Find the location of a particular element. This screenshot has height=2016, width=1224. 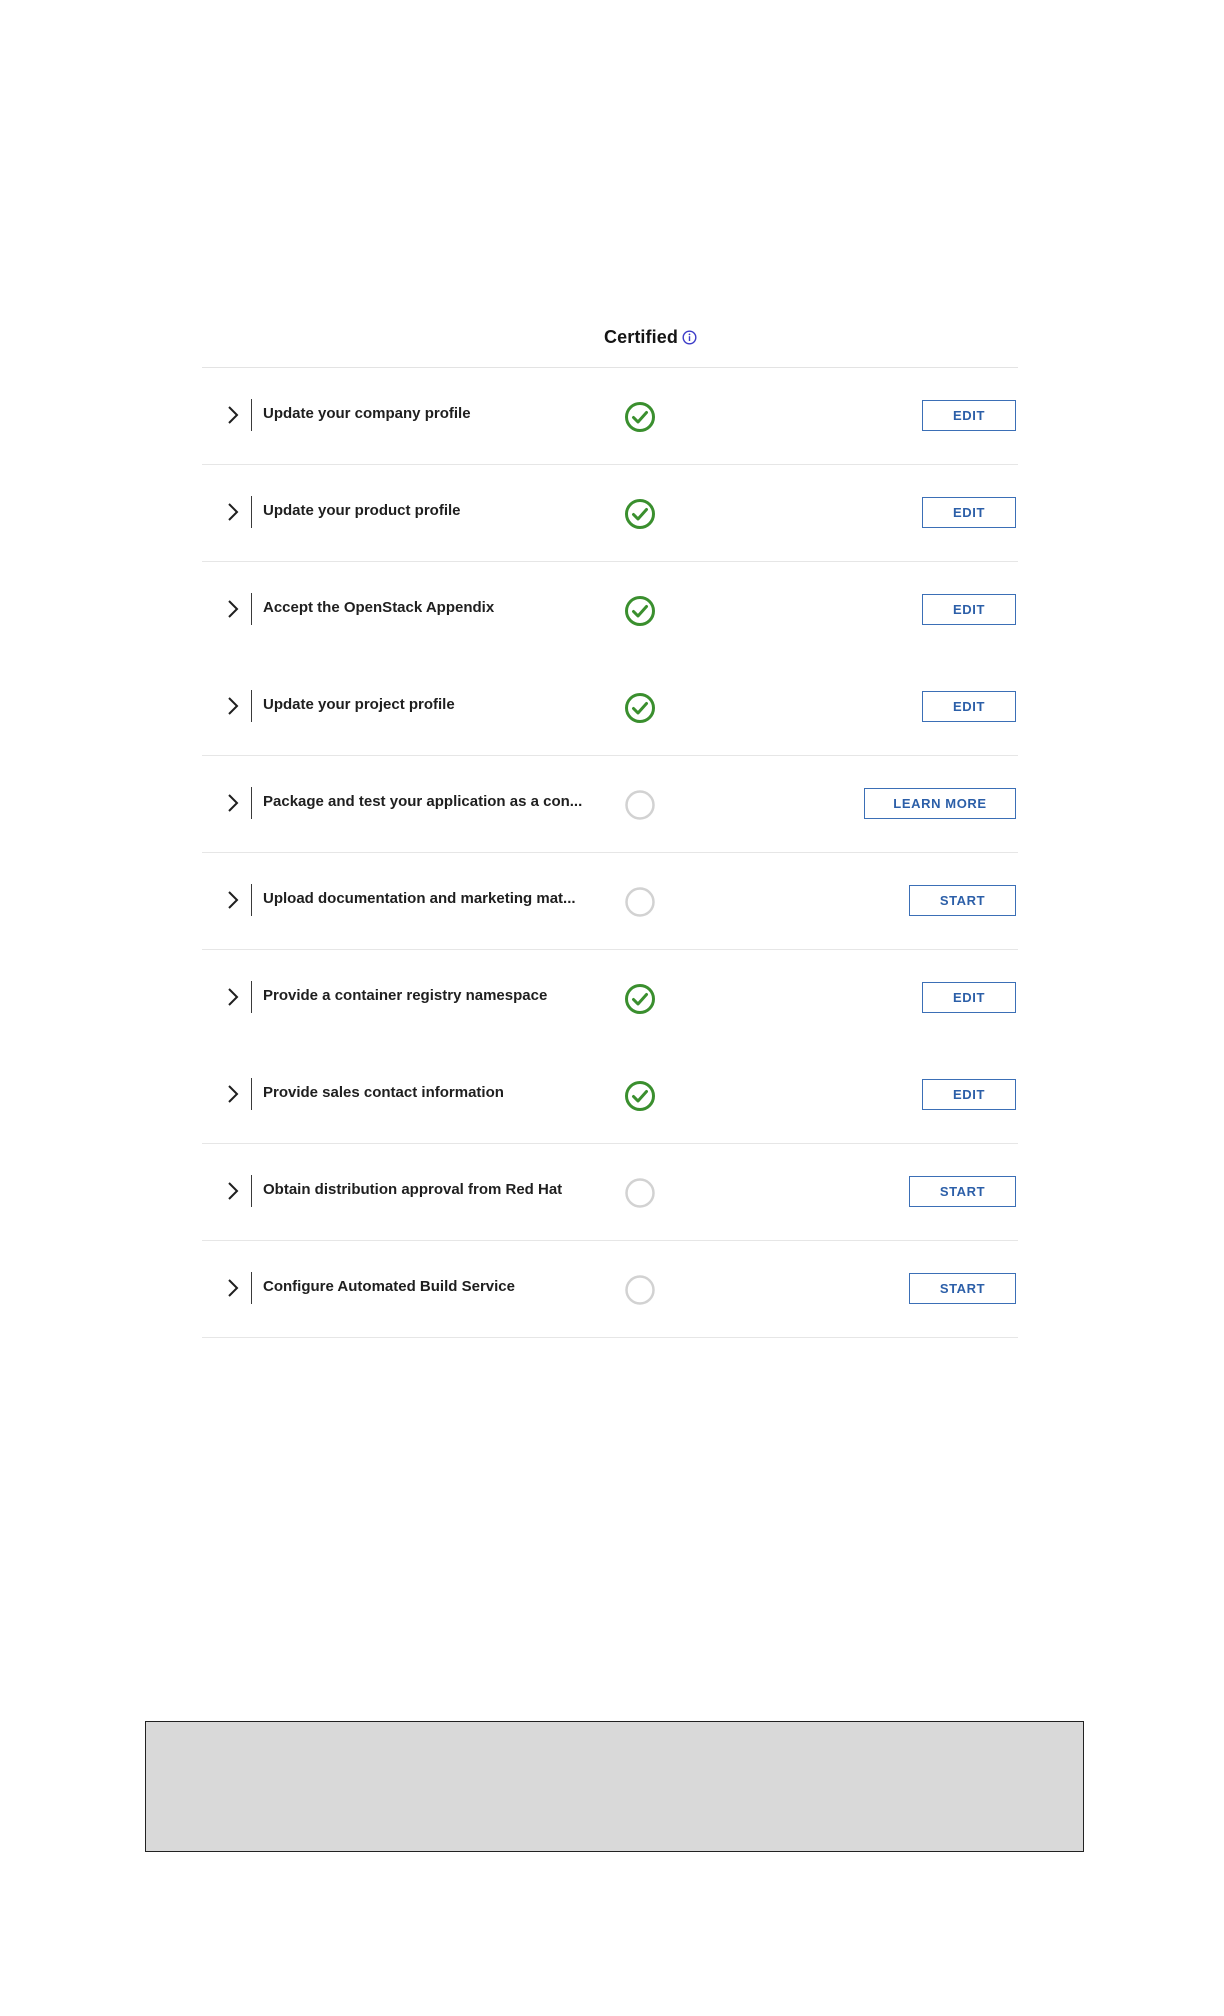

column-header-certified: Certified is located at coordinates (650, 337).